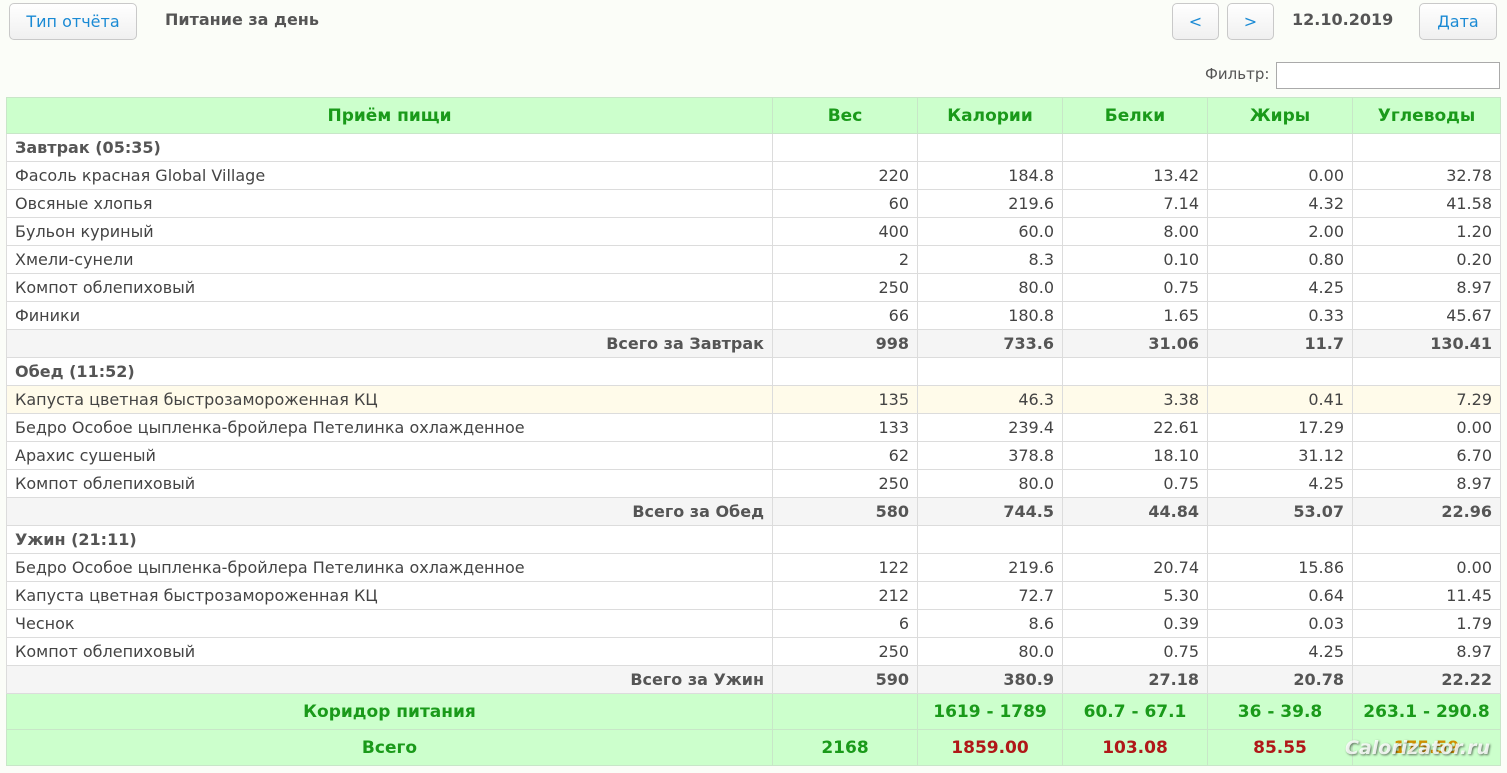 The width and height of the screenshot is (1507, 773). What do you see at coordinates (753, 259) in the screenshot?
I see `food-row: Хмели-сунели 2 8.3 0.10 0.80 0.20` at bounding box center [753, 259].